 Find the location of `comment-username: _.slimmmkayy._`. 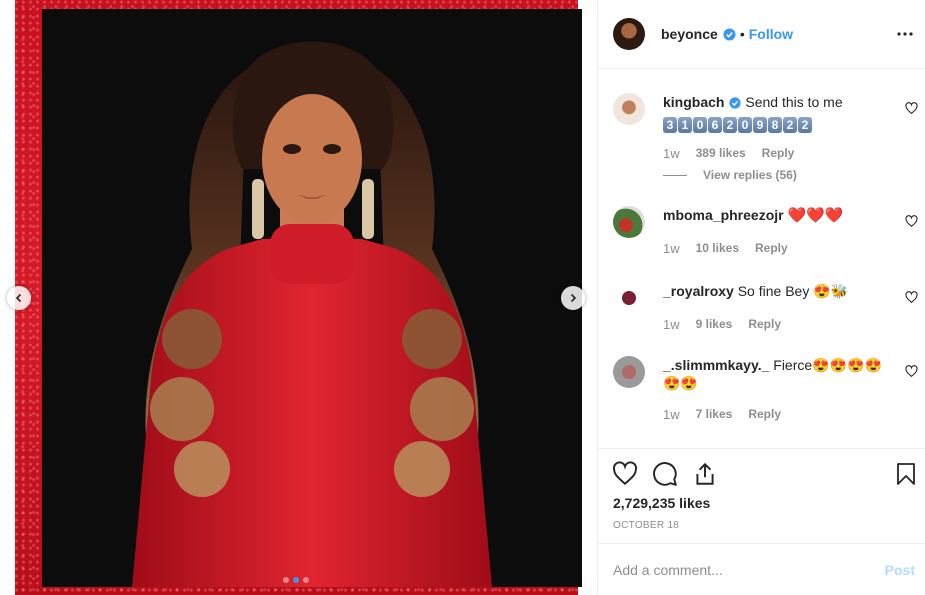

comment-username: _.slimmmkayy._ is located at coordinates (716, 365).